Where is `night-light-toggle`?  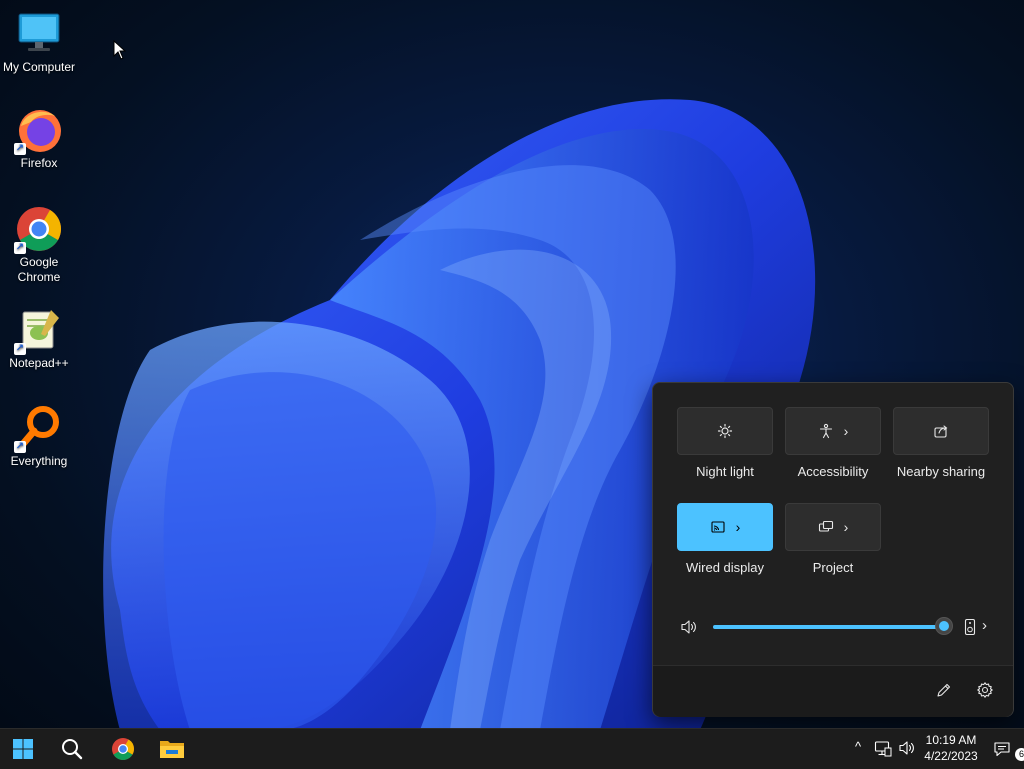
night-light-toggle is located at coordinates (725, 431).